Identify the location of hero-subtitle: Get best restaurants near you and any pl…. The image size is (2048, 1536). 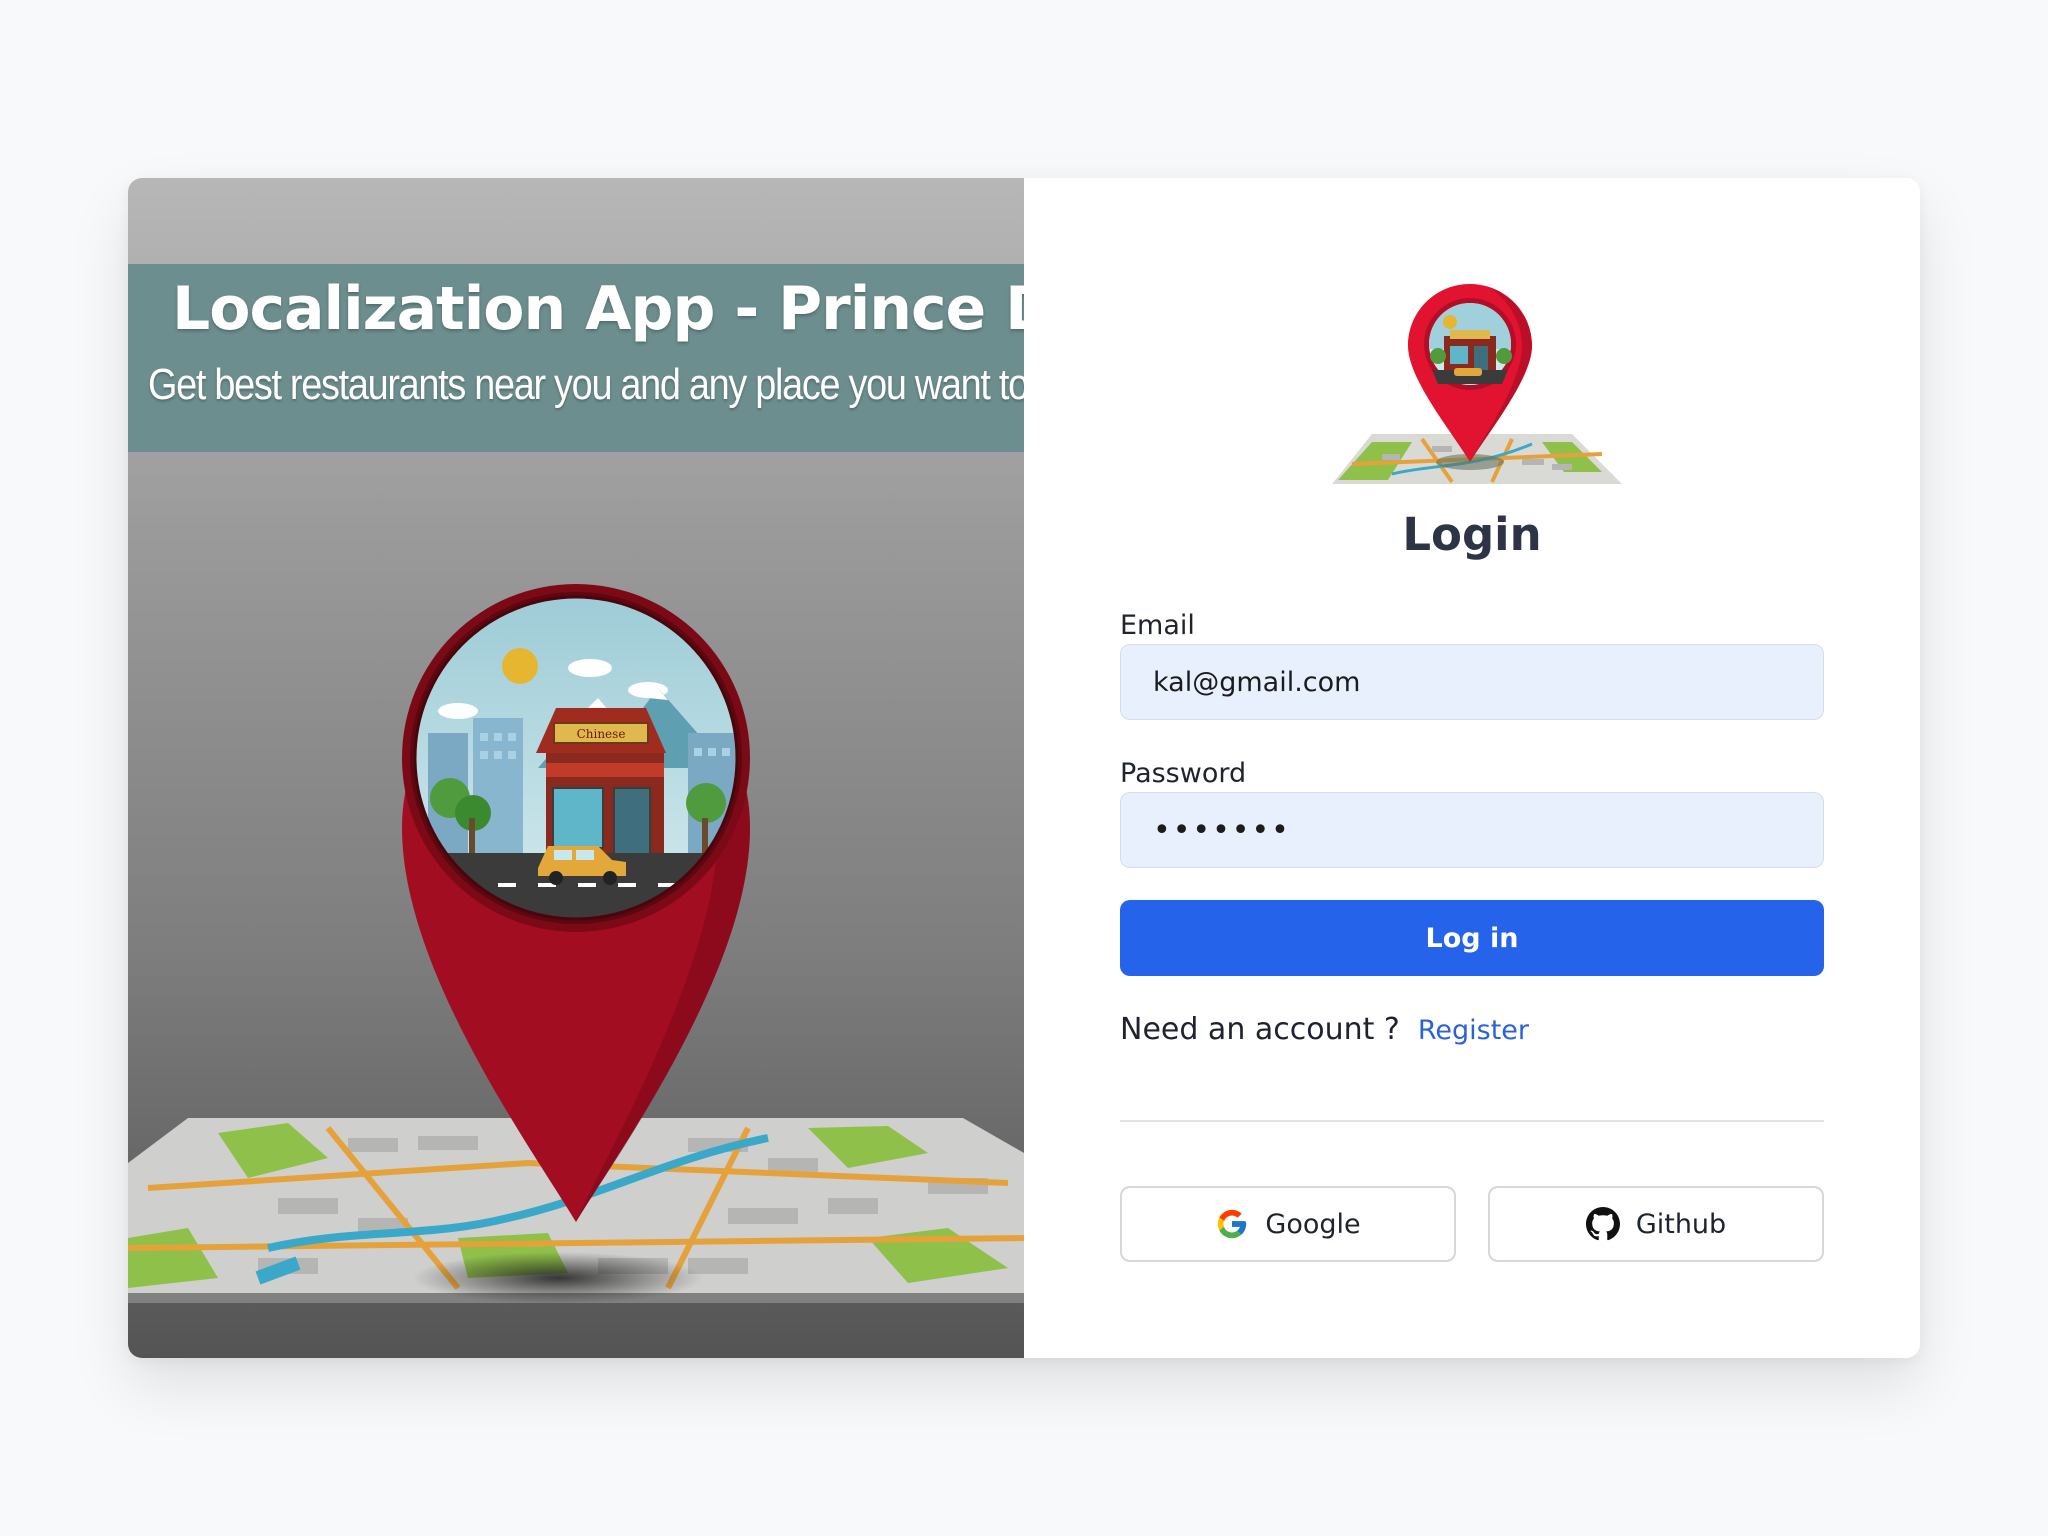
(586, 384).